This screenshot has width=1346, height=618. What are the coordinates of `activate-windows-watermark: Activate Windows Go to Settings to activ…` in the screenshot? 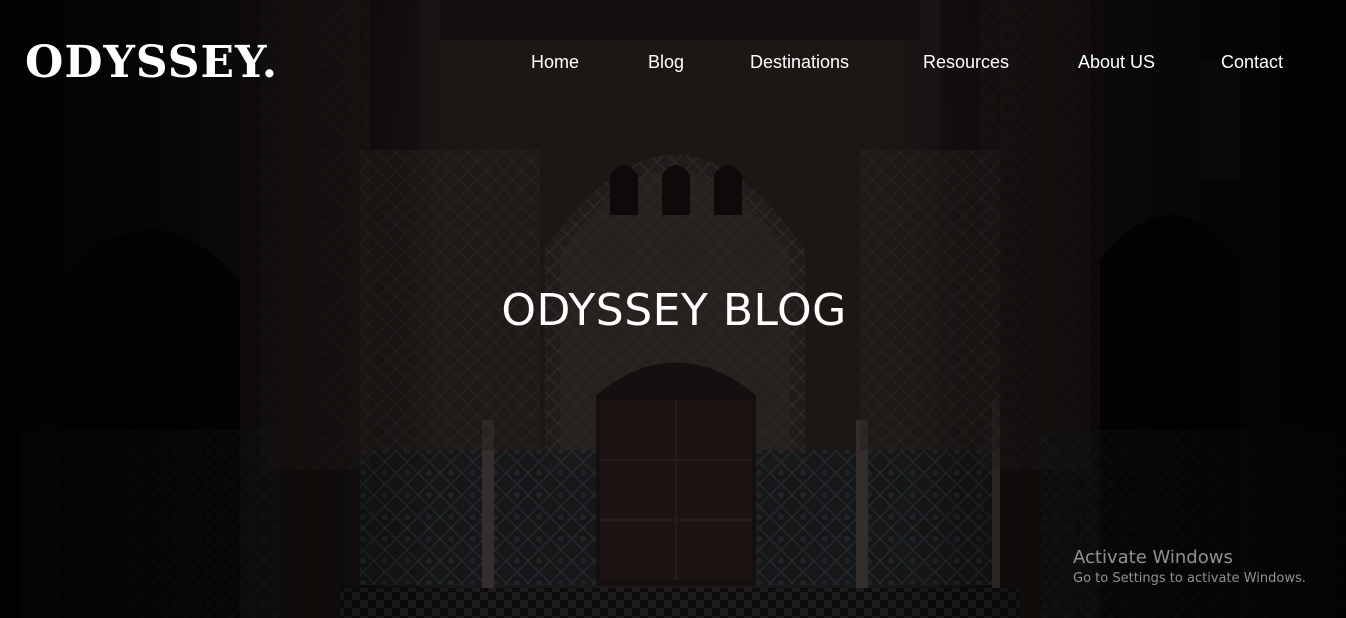 It's located at (1189, 567).